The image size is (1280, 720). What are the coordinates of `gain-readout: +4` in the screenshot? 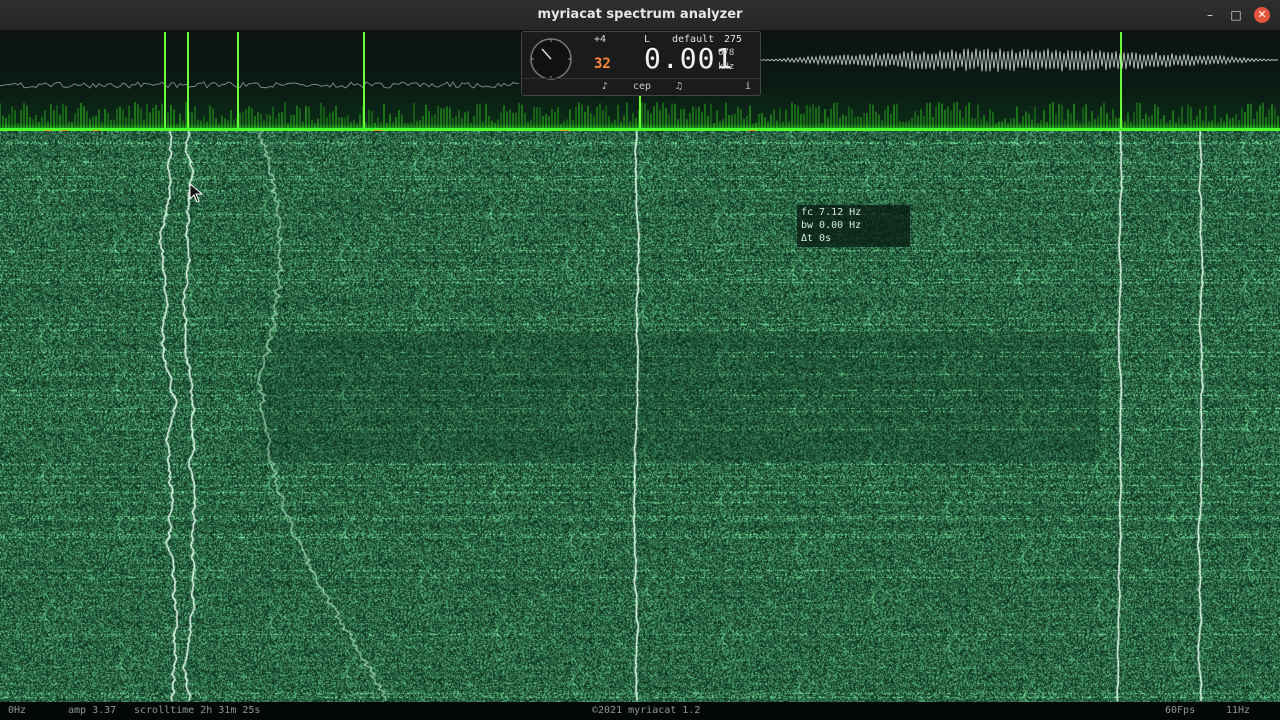 It's located at (600, 39).